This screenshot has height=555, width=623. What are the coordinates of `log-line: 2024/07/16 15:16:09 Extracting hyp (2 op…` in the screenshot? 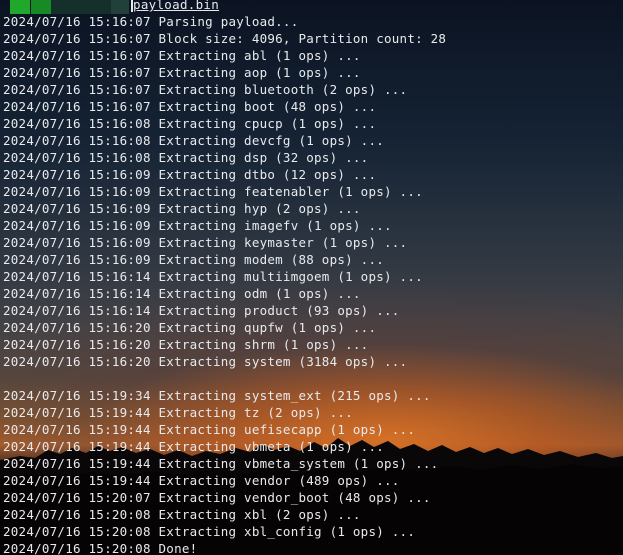 It's located at (182, 208).